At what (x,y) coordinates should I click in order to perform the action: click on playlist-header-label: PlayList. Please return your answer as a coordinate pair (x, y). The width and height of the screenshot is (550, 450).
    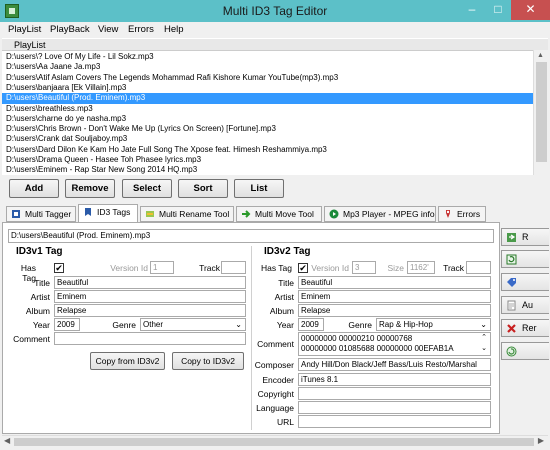
    Looking at the image, I should click on (30, 45).